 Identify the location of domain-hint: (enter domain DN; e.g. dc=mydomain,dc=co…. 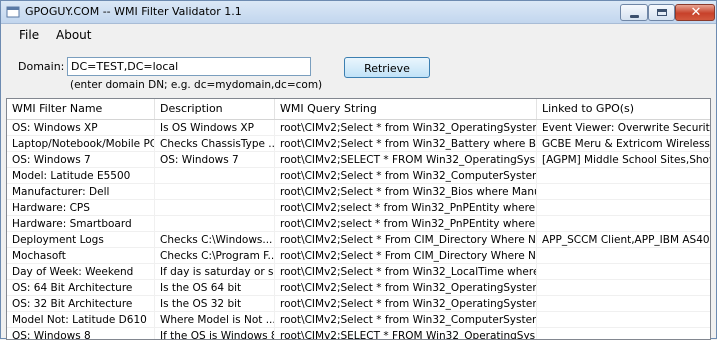
(196, 85).